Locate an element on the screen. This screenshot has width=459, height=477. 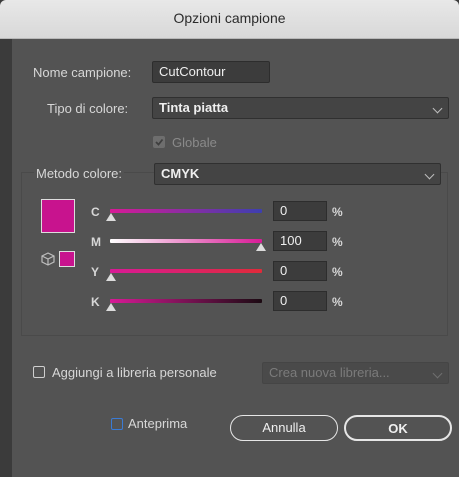
color-type-select: Tinta piatta is located at coordinates (300, 108).